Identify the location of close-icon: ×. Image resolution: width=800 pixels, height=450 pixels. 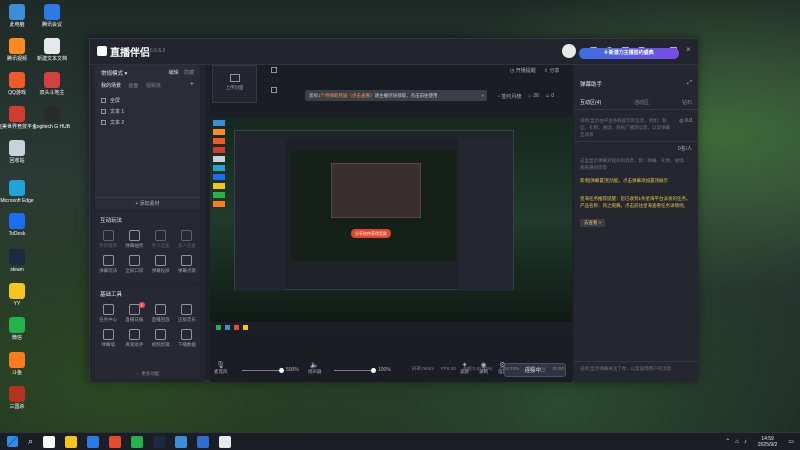
(689, 50).